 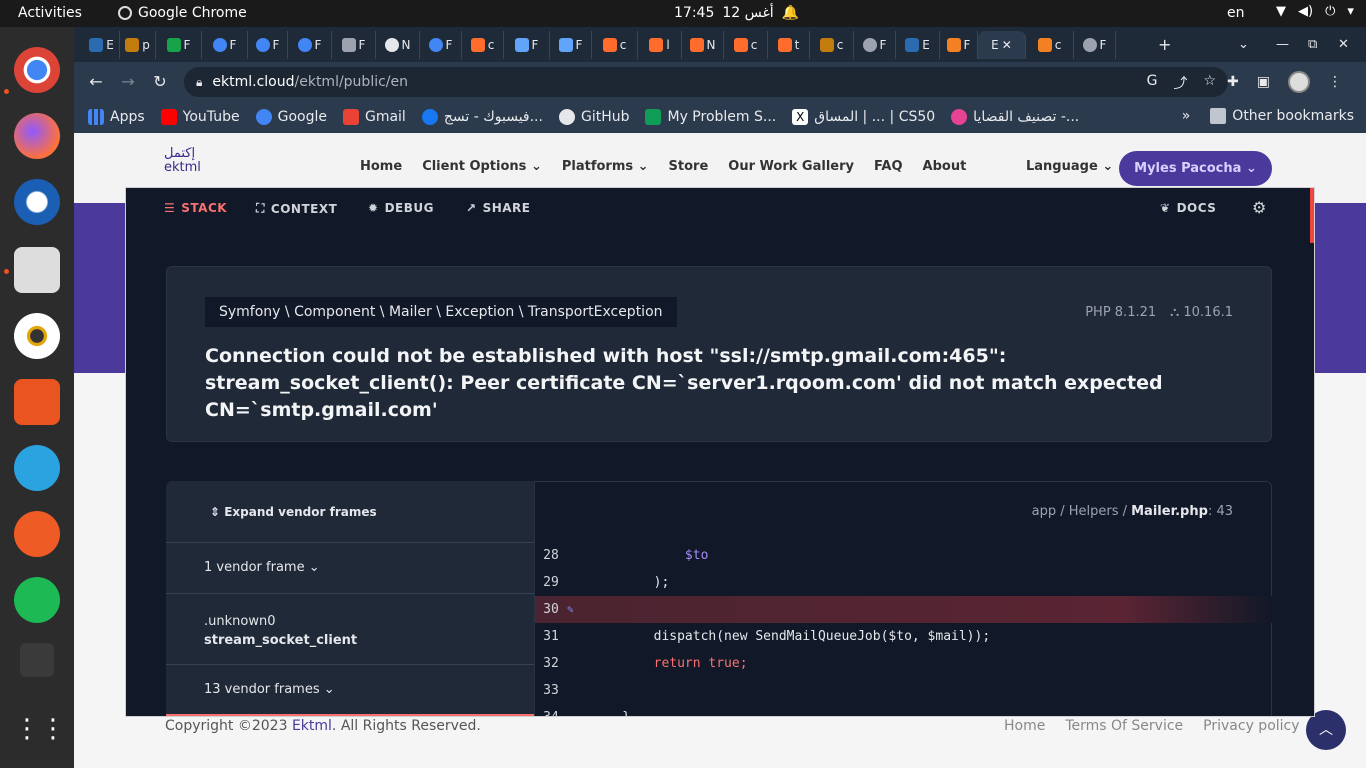 I want to click on footer-privacy-link: Privacy policy, so click(x=1251, y=726).